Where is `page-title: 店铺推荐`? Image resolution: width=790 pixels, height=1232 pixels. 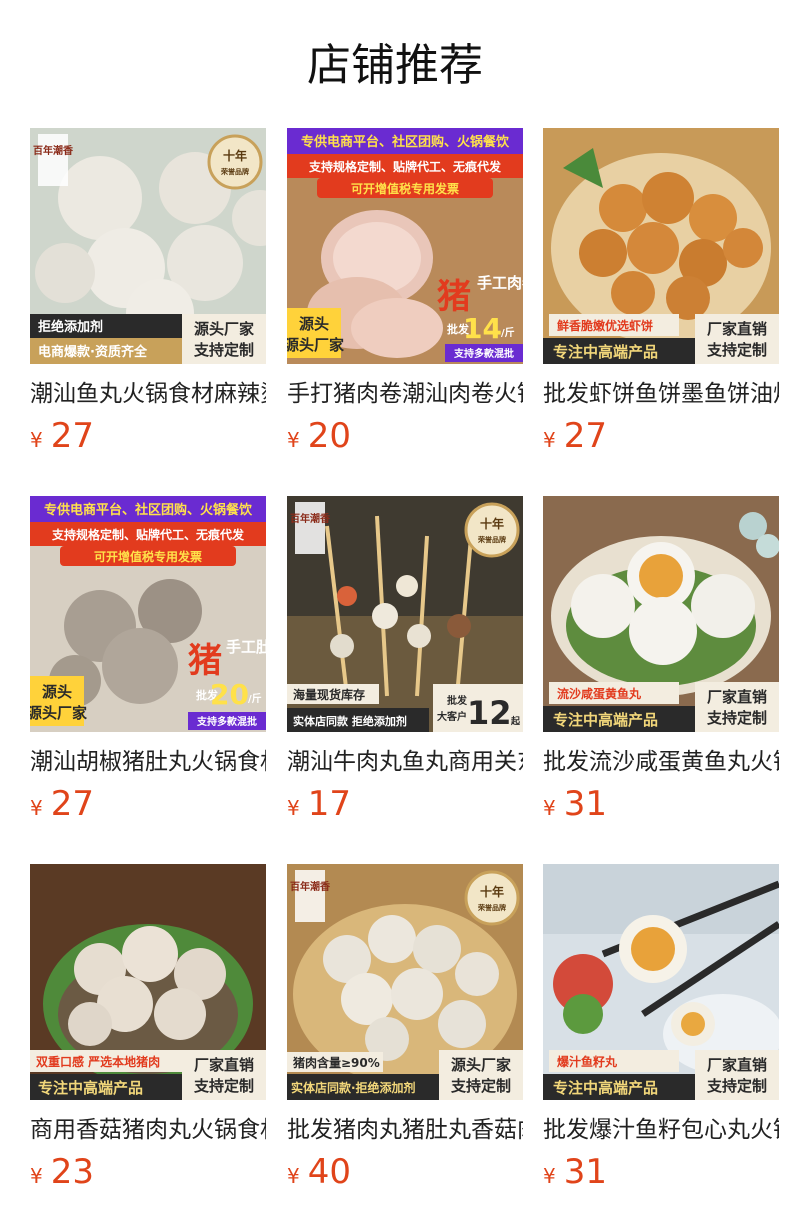 page-title: 店铺推荐 is located at coordinates (395, 65).